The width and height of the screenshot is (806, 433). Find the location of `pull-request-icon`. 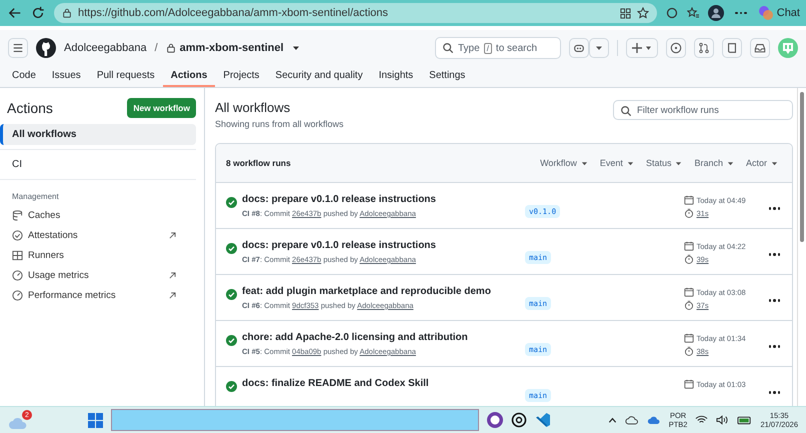

pull-request-icon is located at coordinates (704, 48).